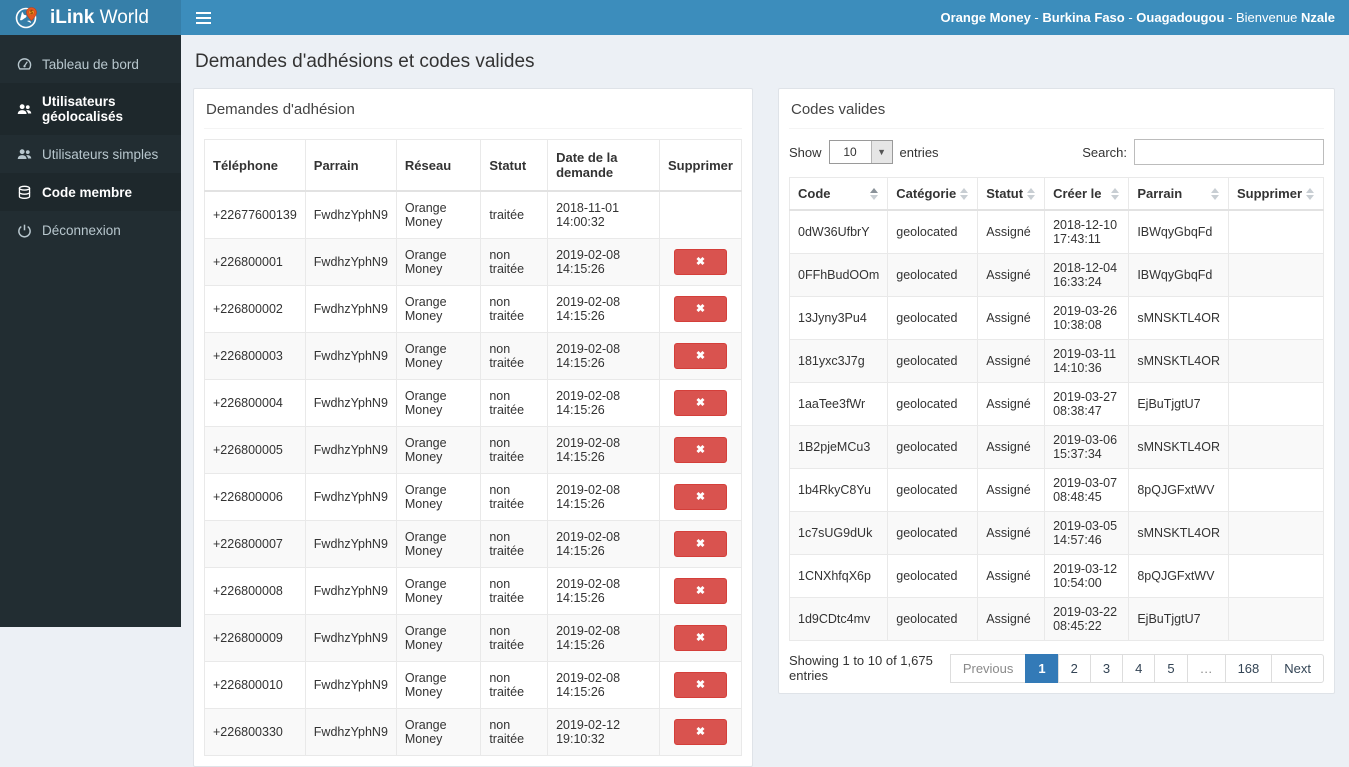 The width and height of the screenshot is (1349, 767). I want to click on cell-creer-le: 2019-03-12 10:54:00, so click(1087, 576).